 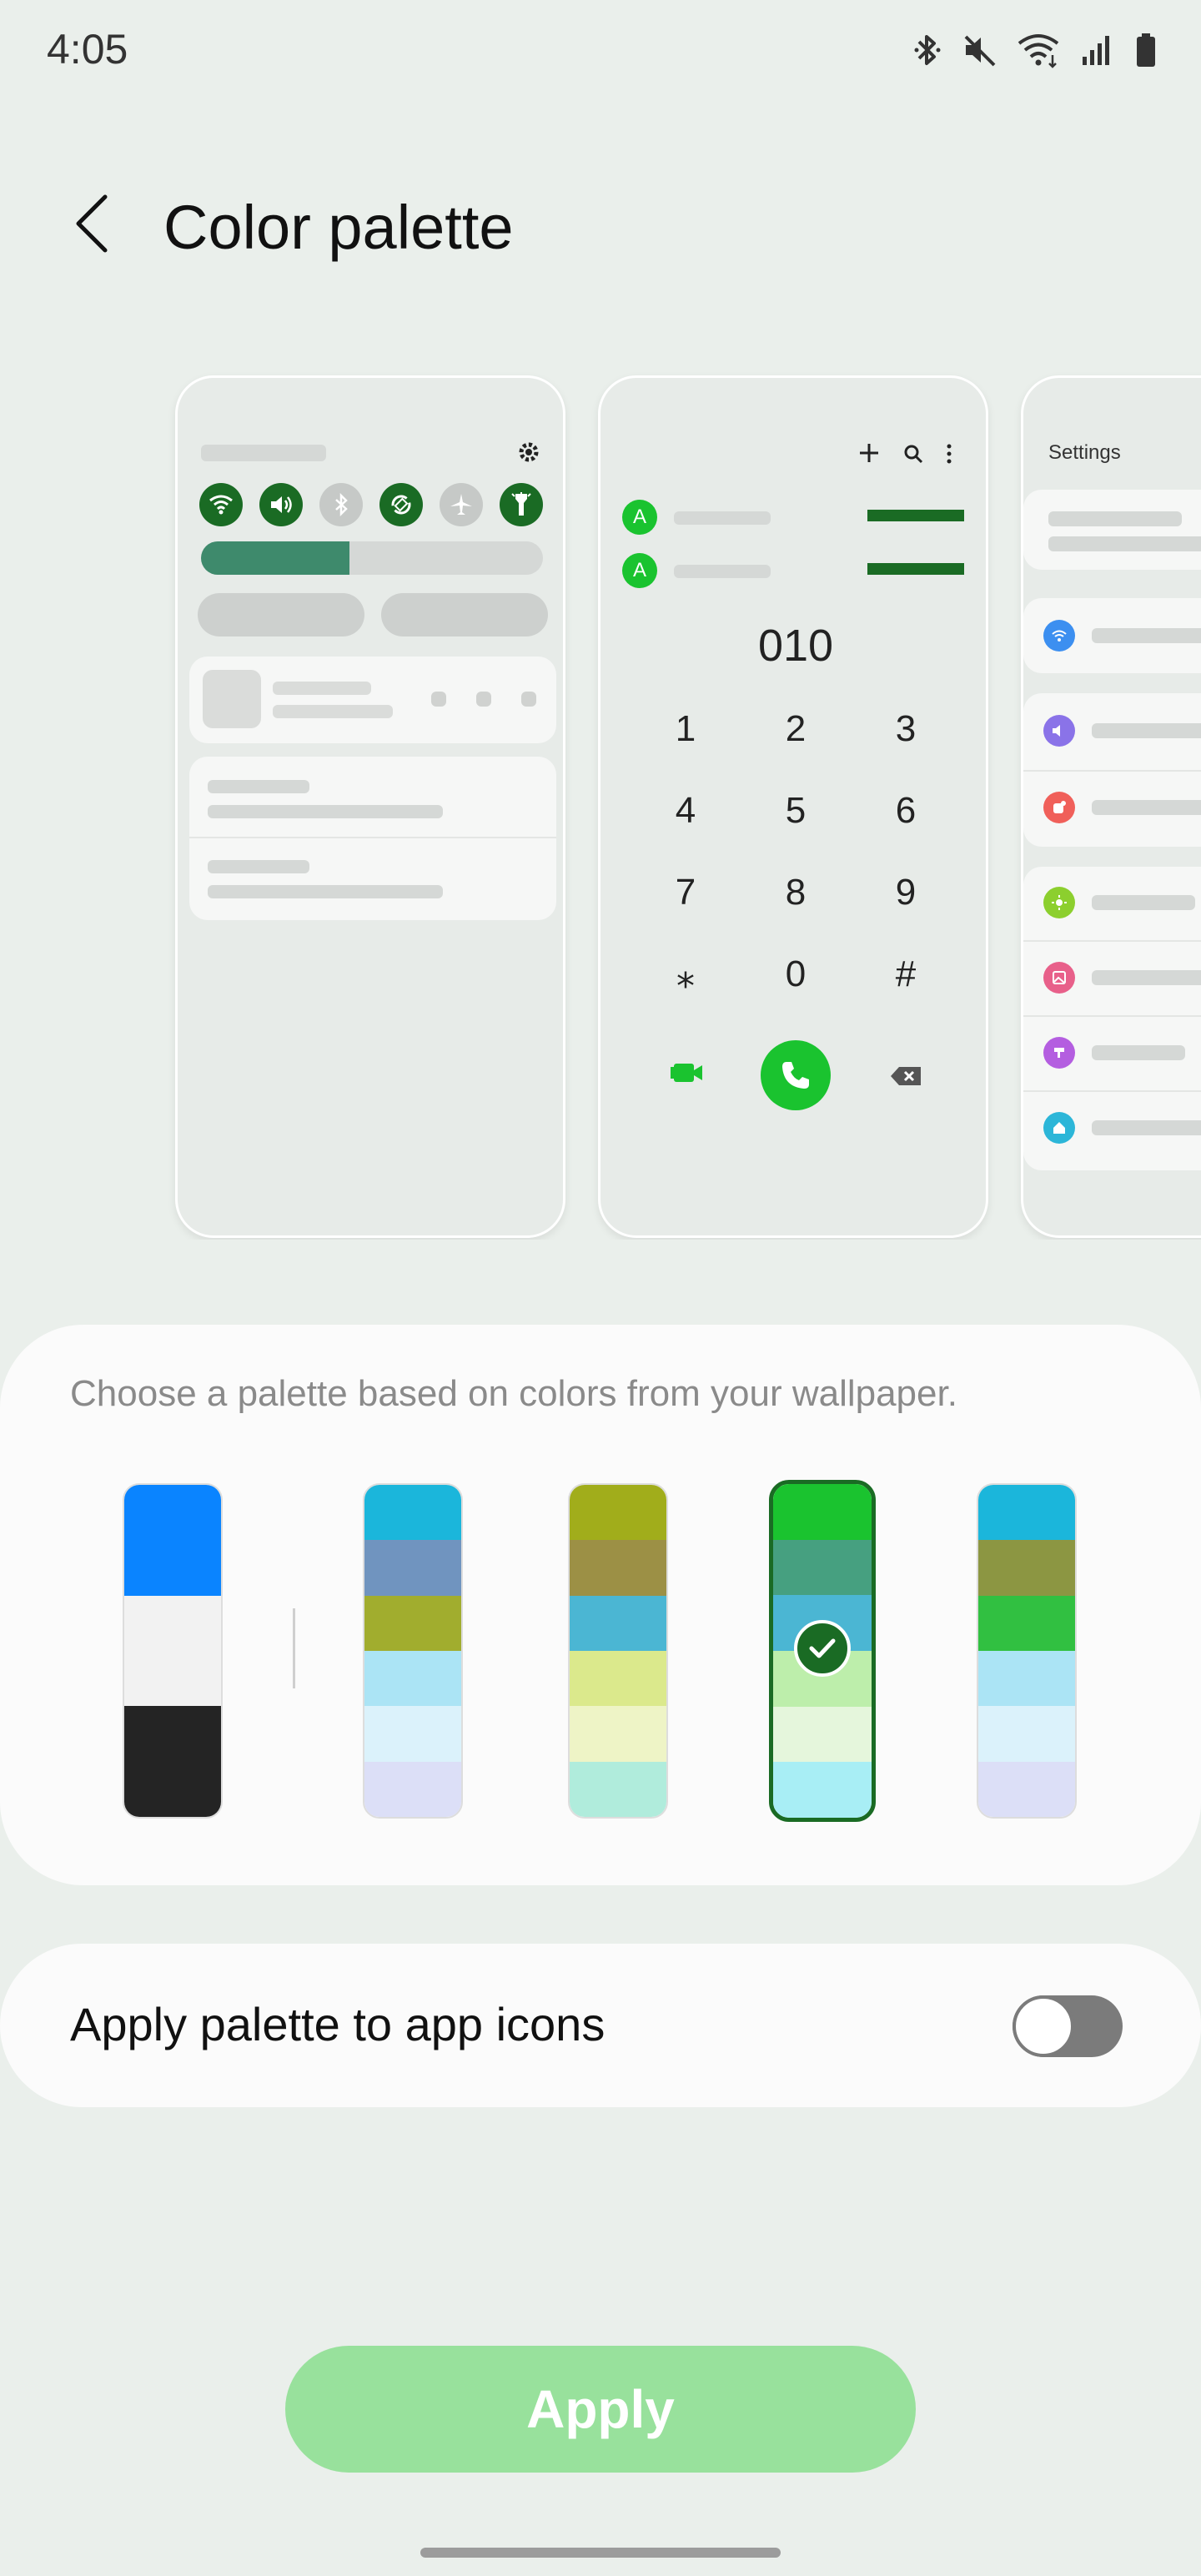 I want to click on apply-to-app-icons-row: Apply palette to app icons, so click(x=601, y=2025).